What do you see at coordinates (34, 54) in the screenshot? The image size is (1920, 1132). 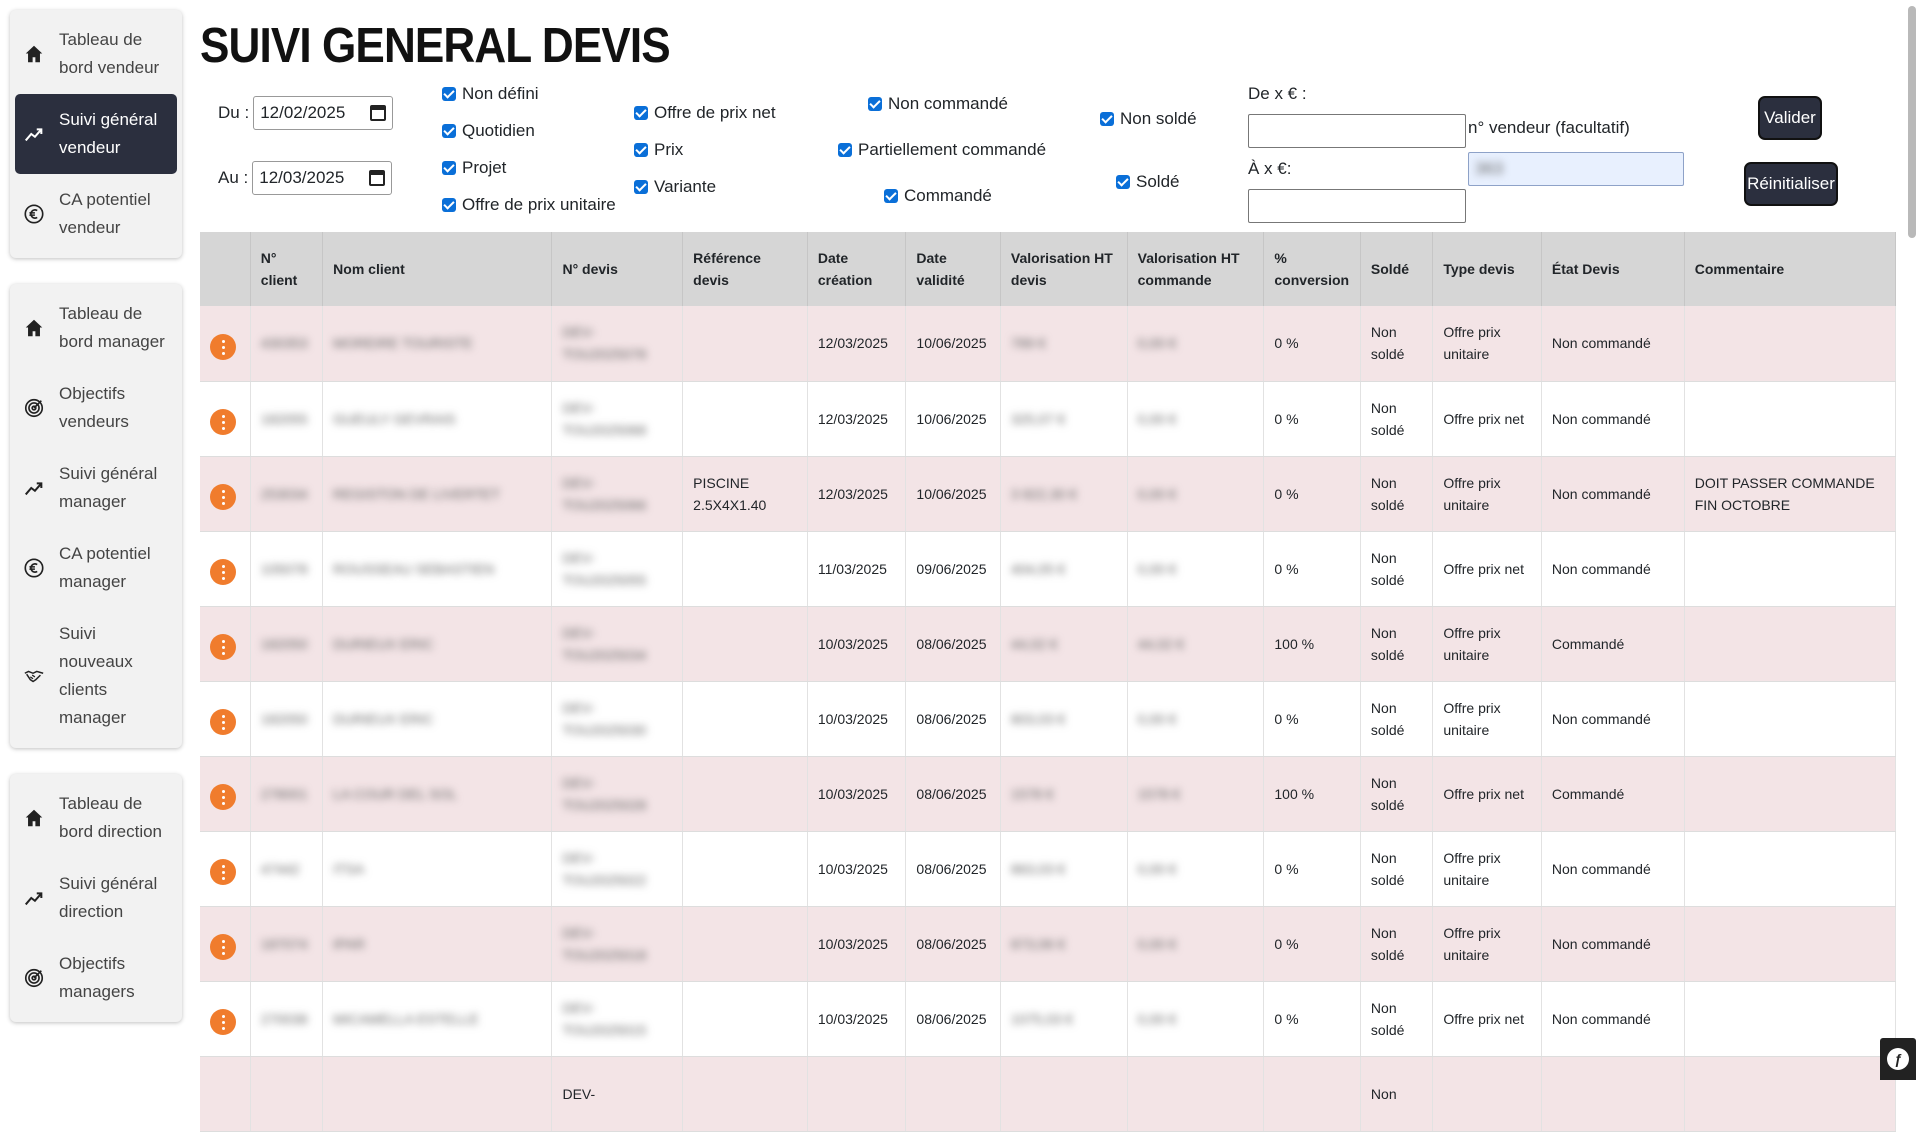 I see `home-icon` at bounding box center [34, 54].